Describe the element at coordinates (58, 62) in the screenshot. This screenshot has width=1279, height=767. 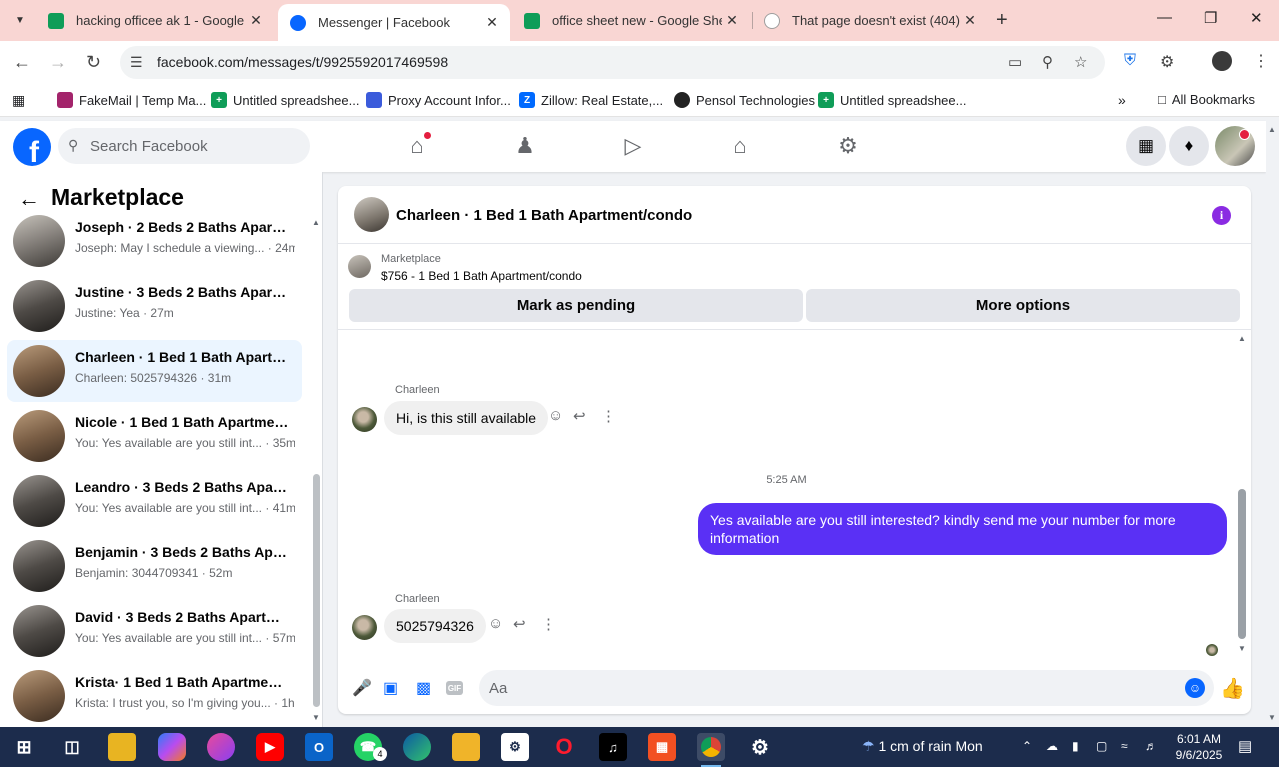
I see `forward-arrow-icon: →` at that location.